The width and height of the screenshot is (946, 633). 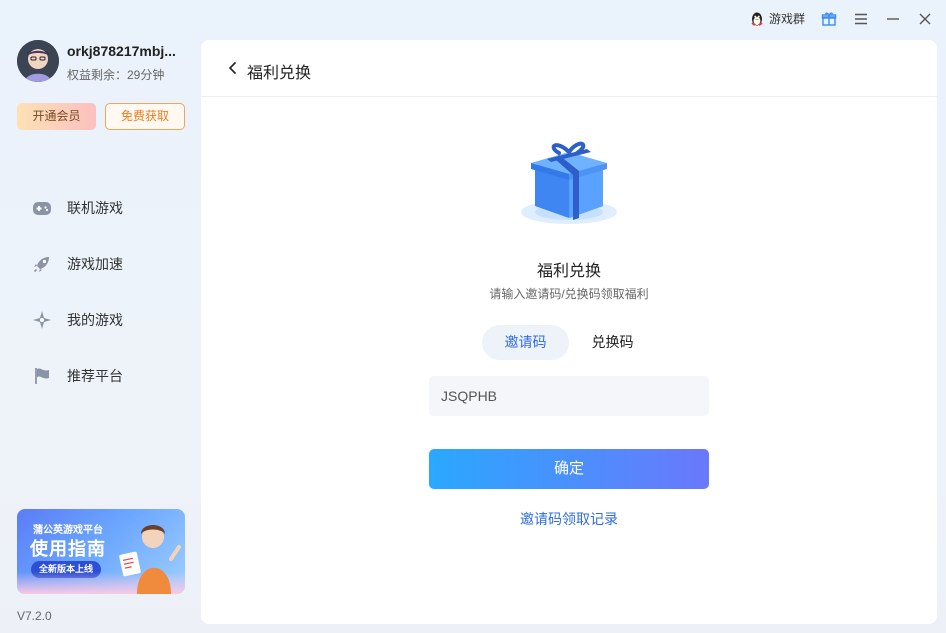 What do you see at coordinates (95, 264) in the screenshot?
I see `sidebar-item-label: 游戏加速` at bounding box center [95, 264].